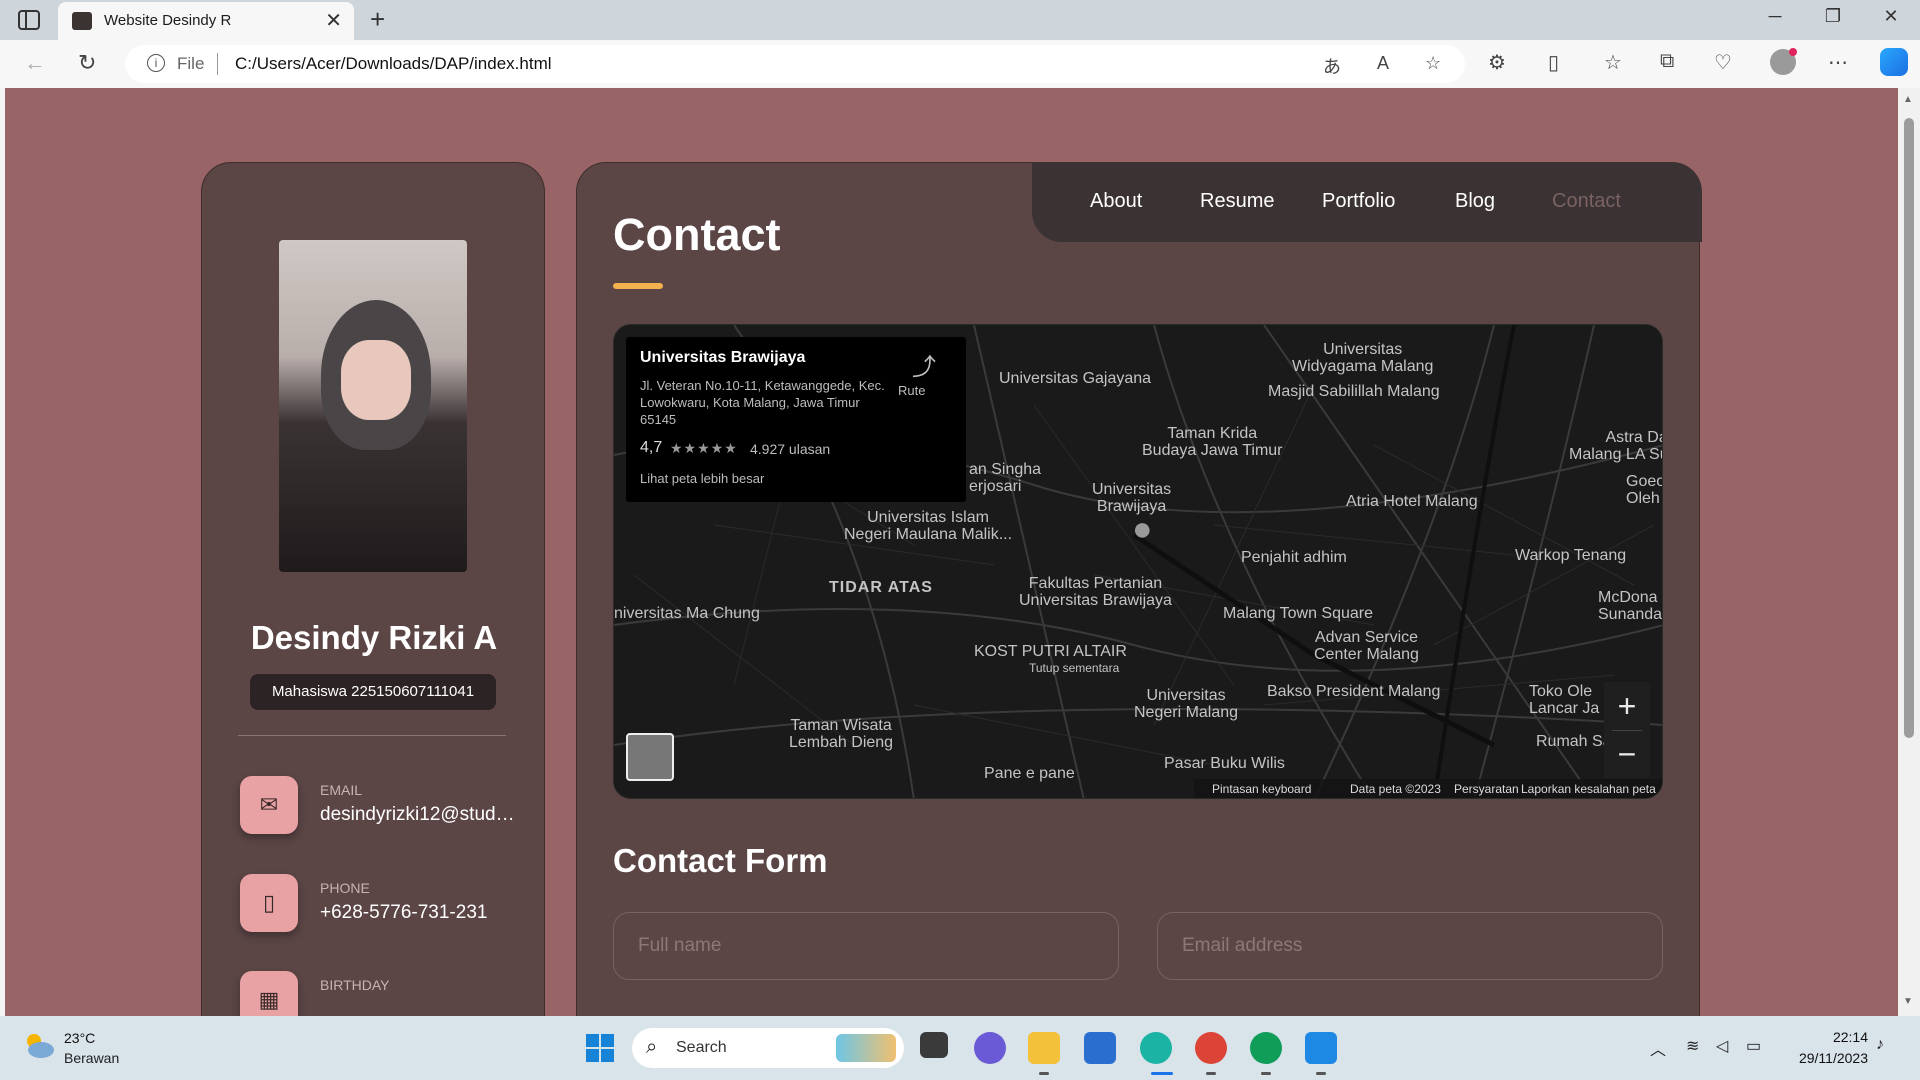  I want to click on map-layer-toggle, so click(650, 757).